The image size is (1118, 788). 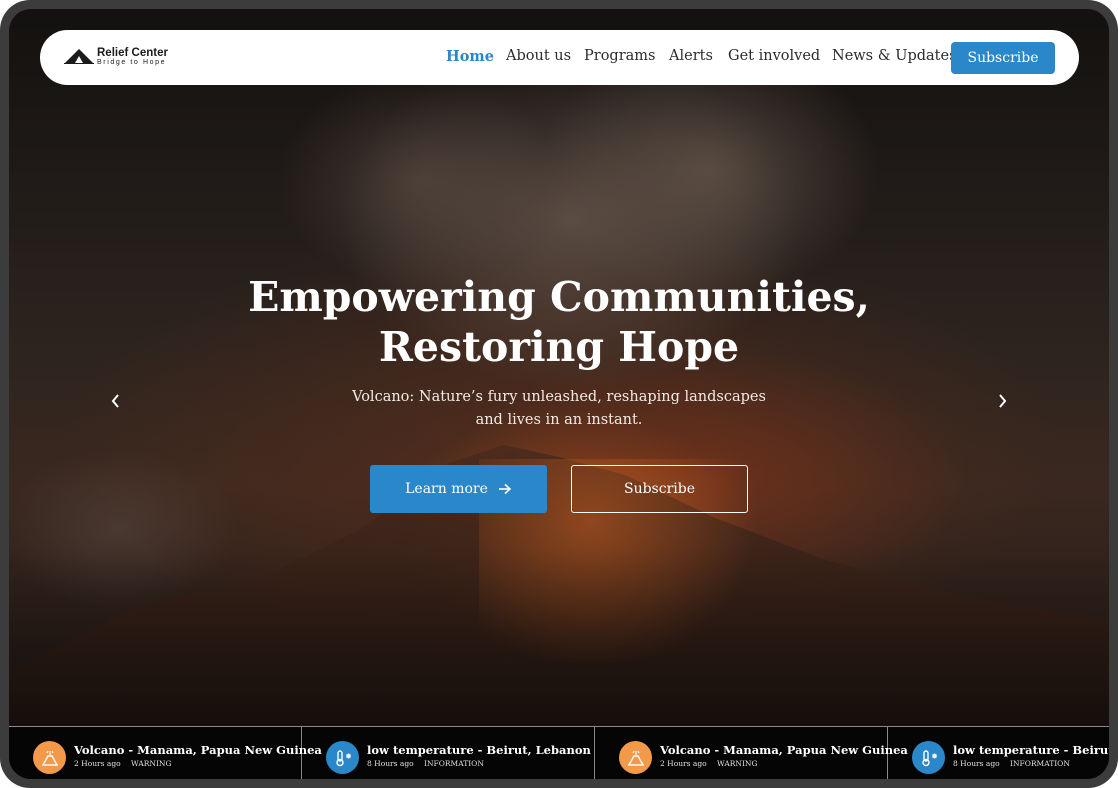 I want to click on brand-logo: Relief Center Bridge to Hope, so click(x=119, y=58).